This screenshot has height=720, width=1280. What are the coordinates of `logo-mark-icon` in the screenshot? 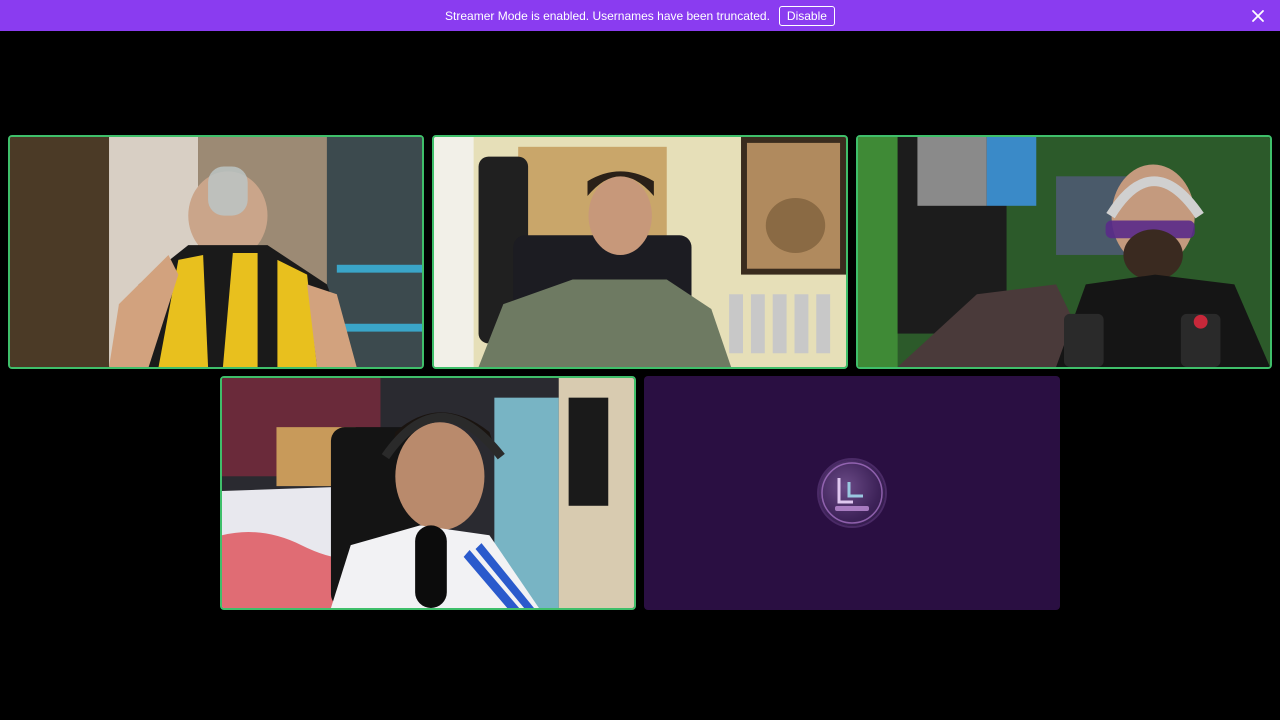 It's located at (852, 493).